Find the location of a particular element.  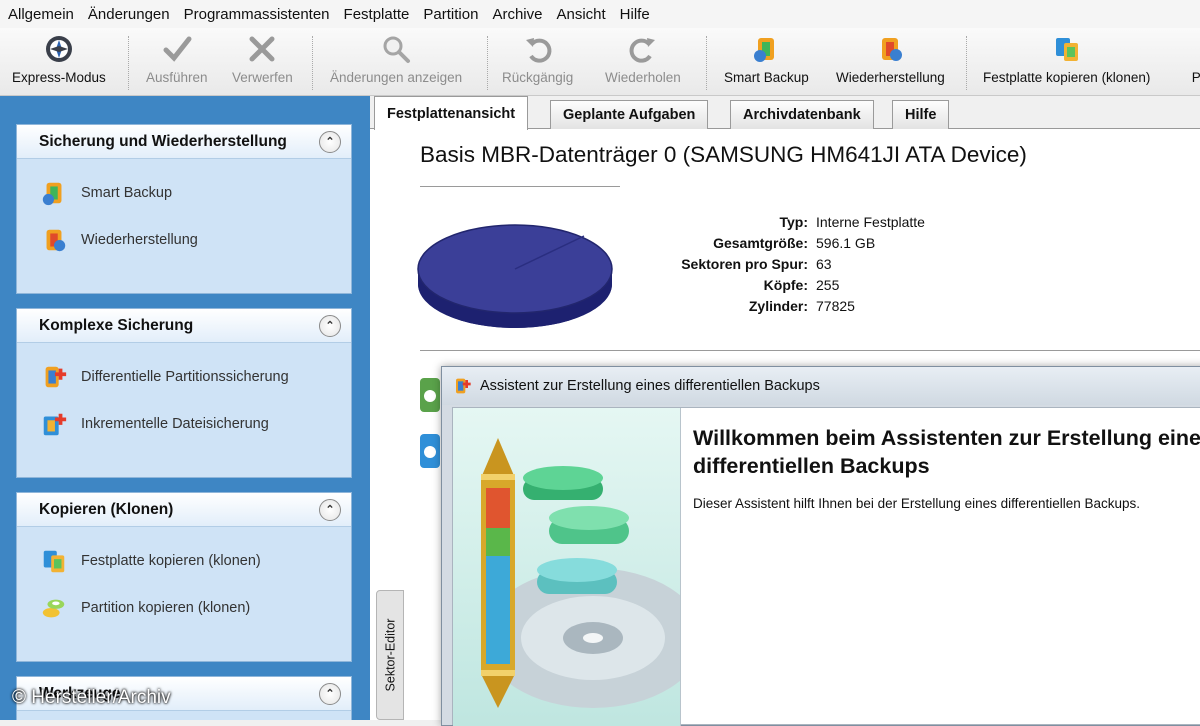

panel-title: Komplexe Sicherung is located at coordinates (116, 325).